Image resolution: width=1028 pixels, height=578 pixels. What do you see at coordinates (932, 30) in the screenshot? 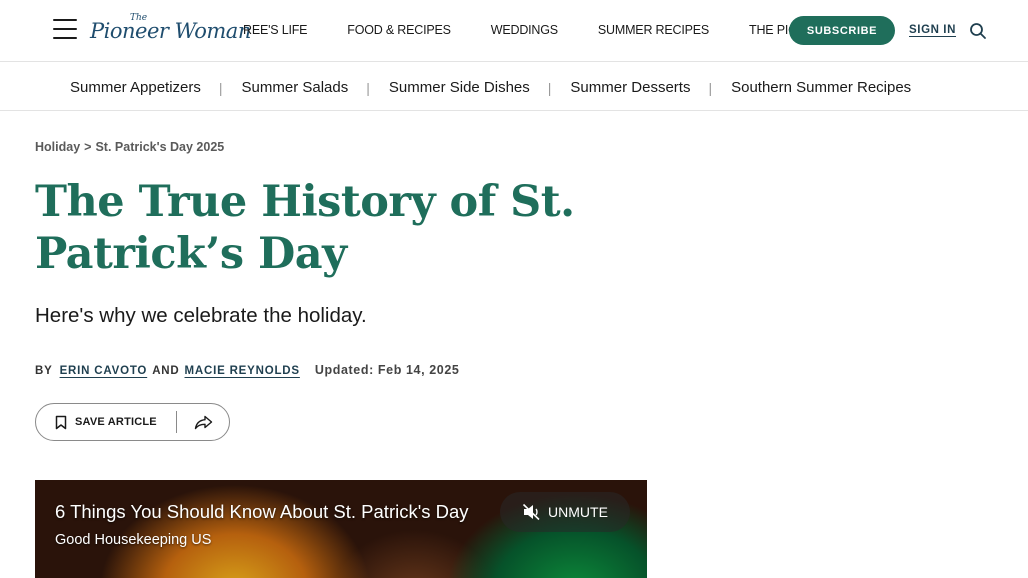
I see `sign-in-link: SIGN IN` at bounding box center [932, 30].